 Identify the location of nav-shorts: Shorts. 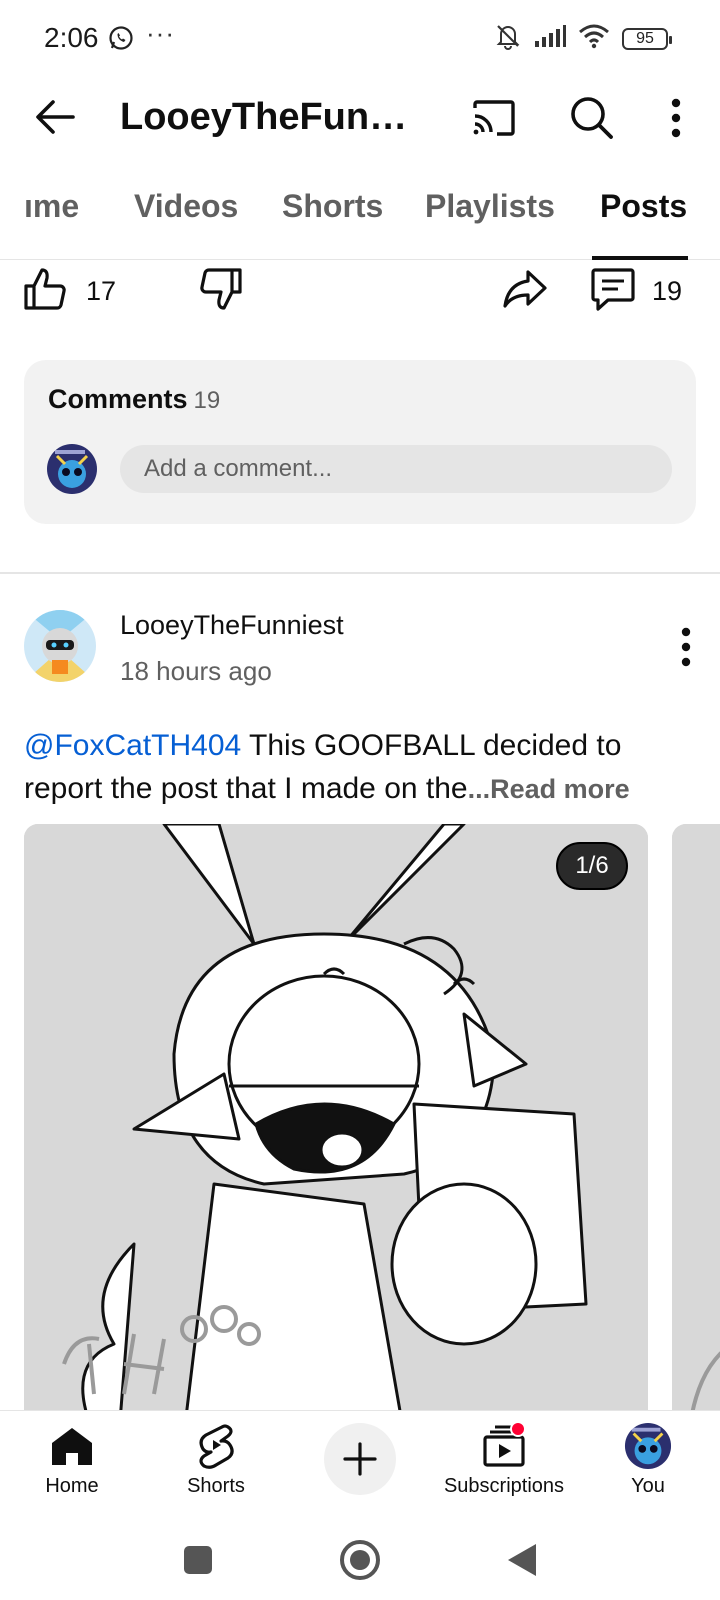
(216, 1459).